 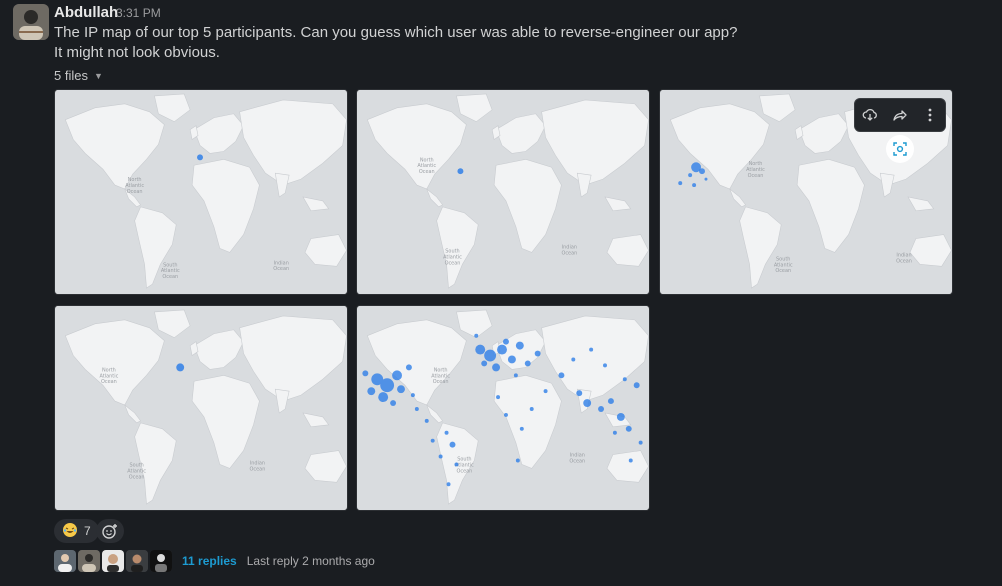 I want to click on thread-replies-bar: 11 replies Last reply 2 months ago, so click(x=214, y=561).